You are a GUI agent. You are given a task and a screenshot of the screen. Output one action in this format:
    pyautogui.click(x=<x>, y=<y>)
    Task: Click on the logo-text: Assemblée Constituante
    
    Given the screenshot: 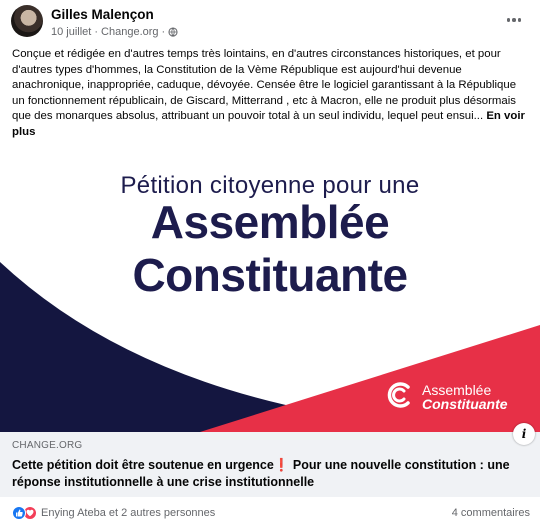 What is the action you would take?
    pyautogui.click(x=465, y=397)
    